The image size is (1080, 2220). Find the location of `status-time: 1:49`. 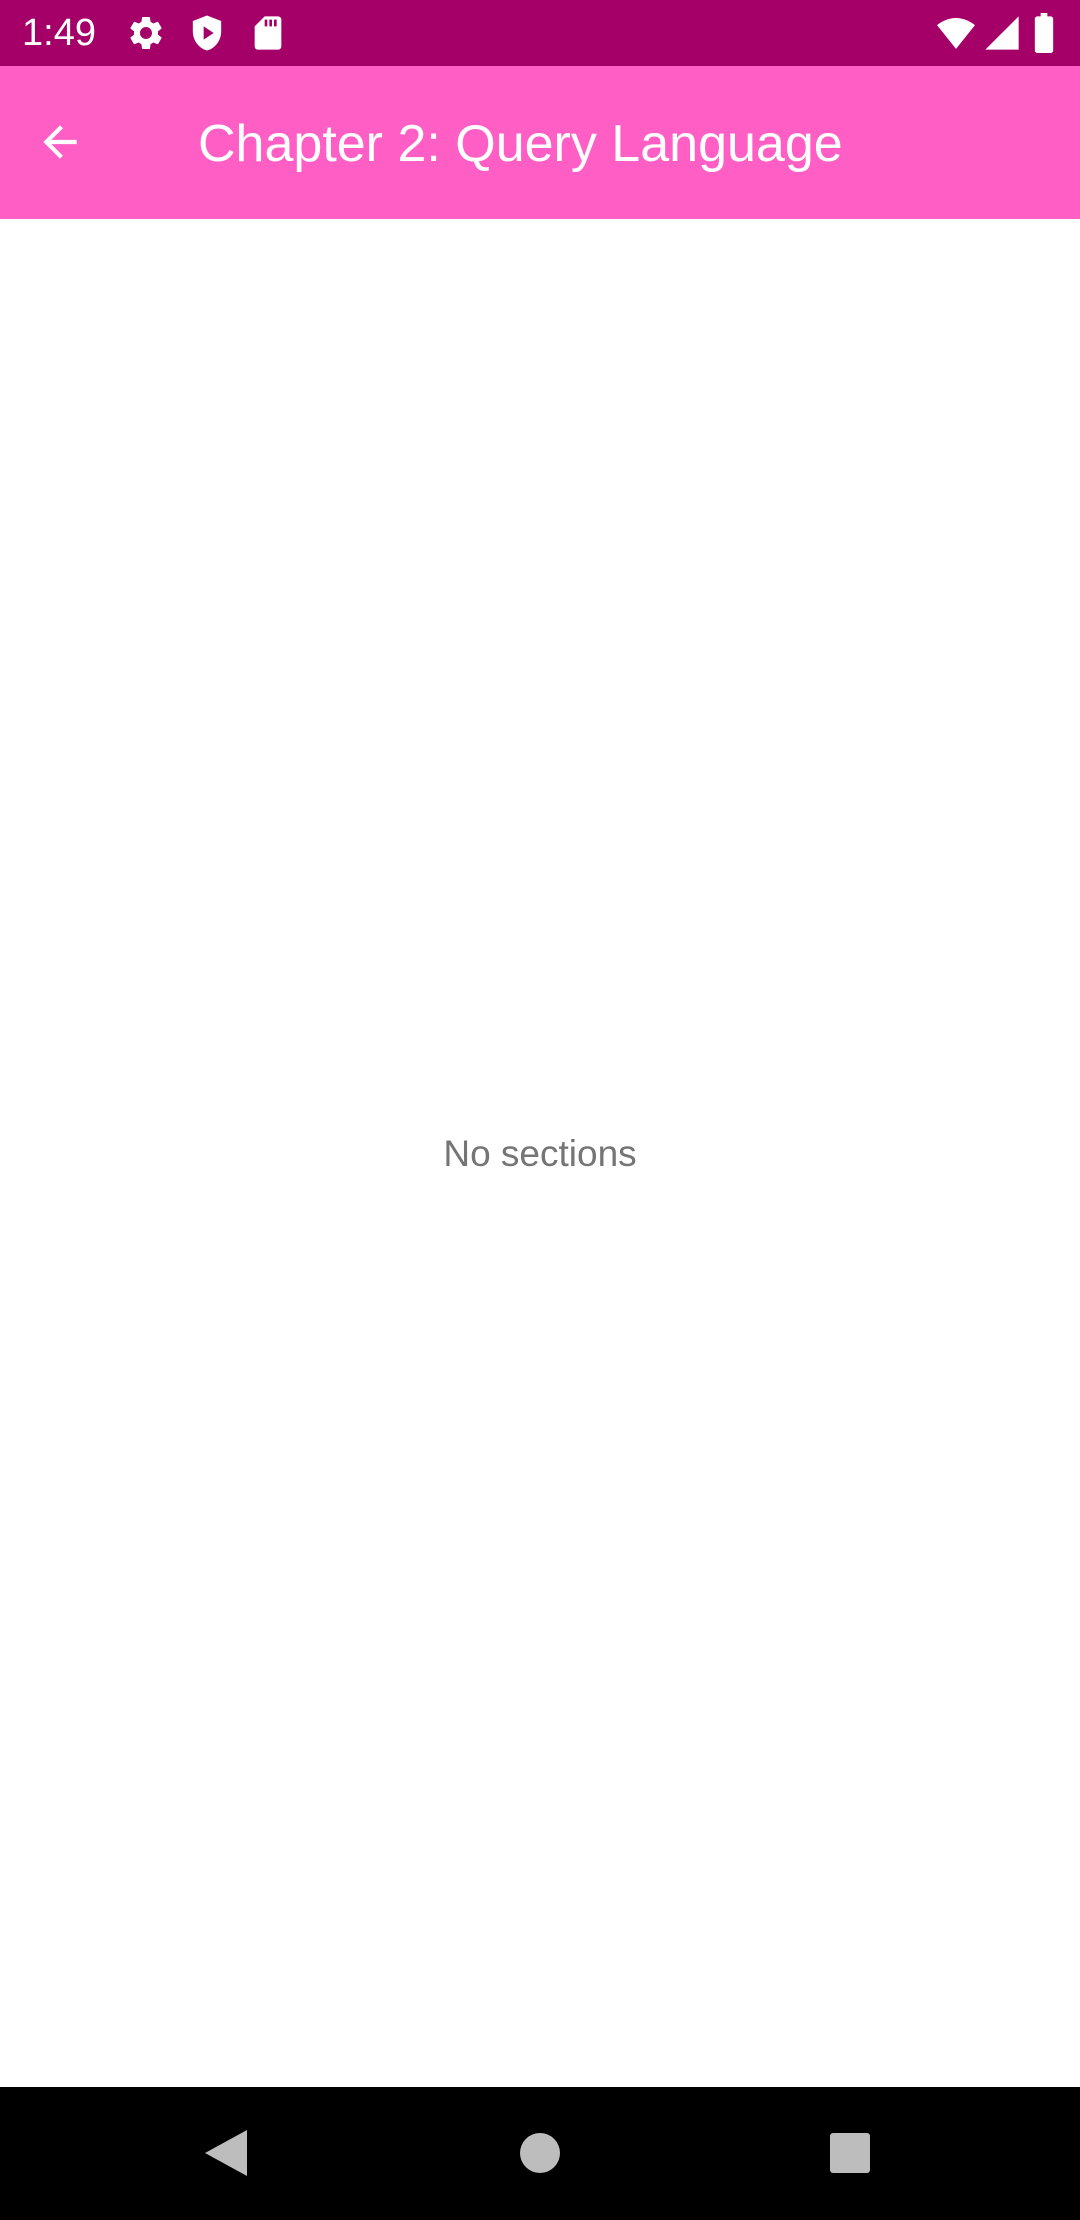

status-time: 1:49 is located at coordinates (59, 33).